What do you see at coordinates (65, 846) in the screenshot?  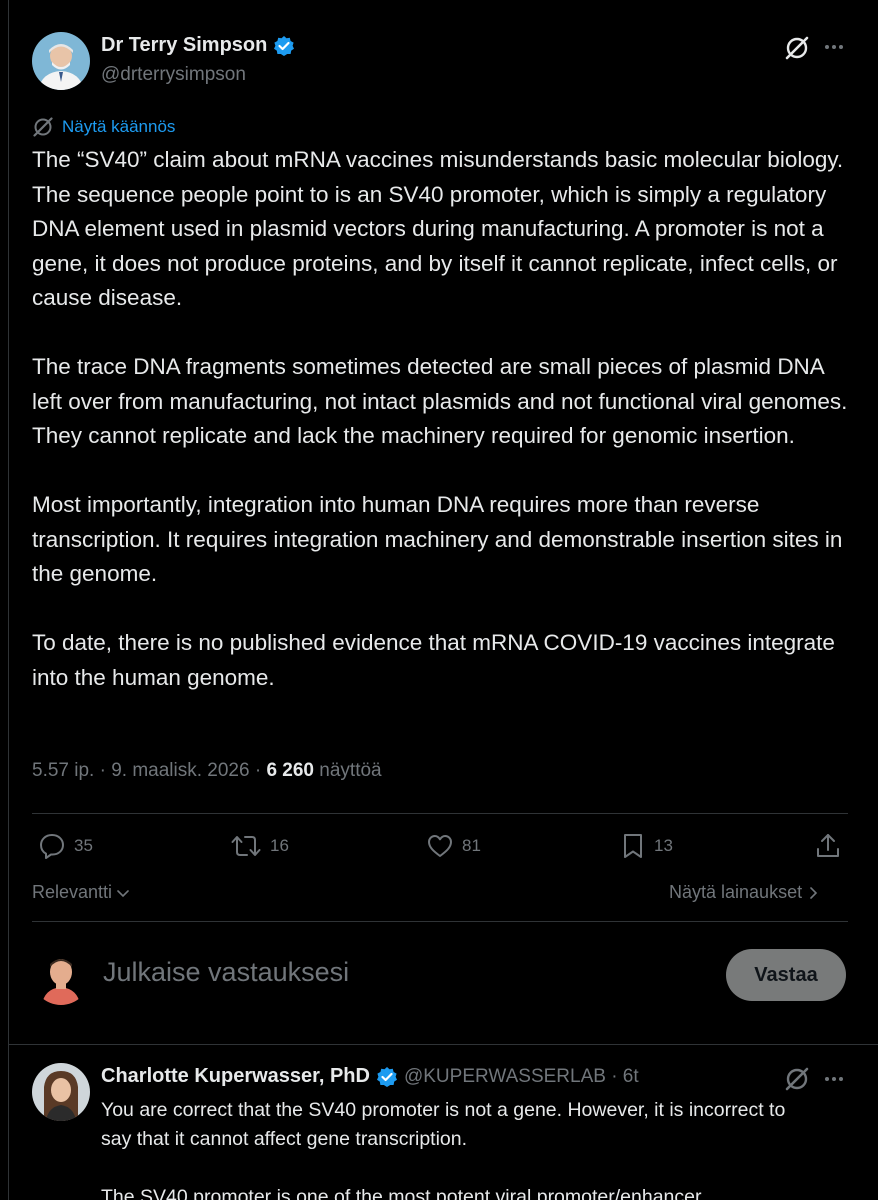 I see `reply-action-button: 35` at bounding box center [65, 846].